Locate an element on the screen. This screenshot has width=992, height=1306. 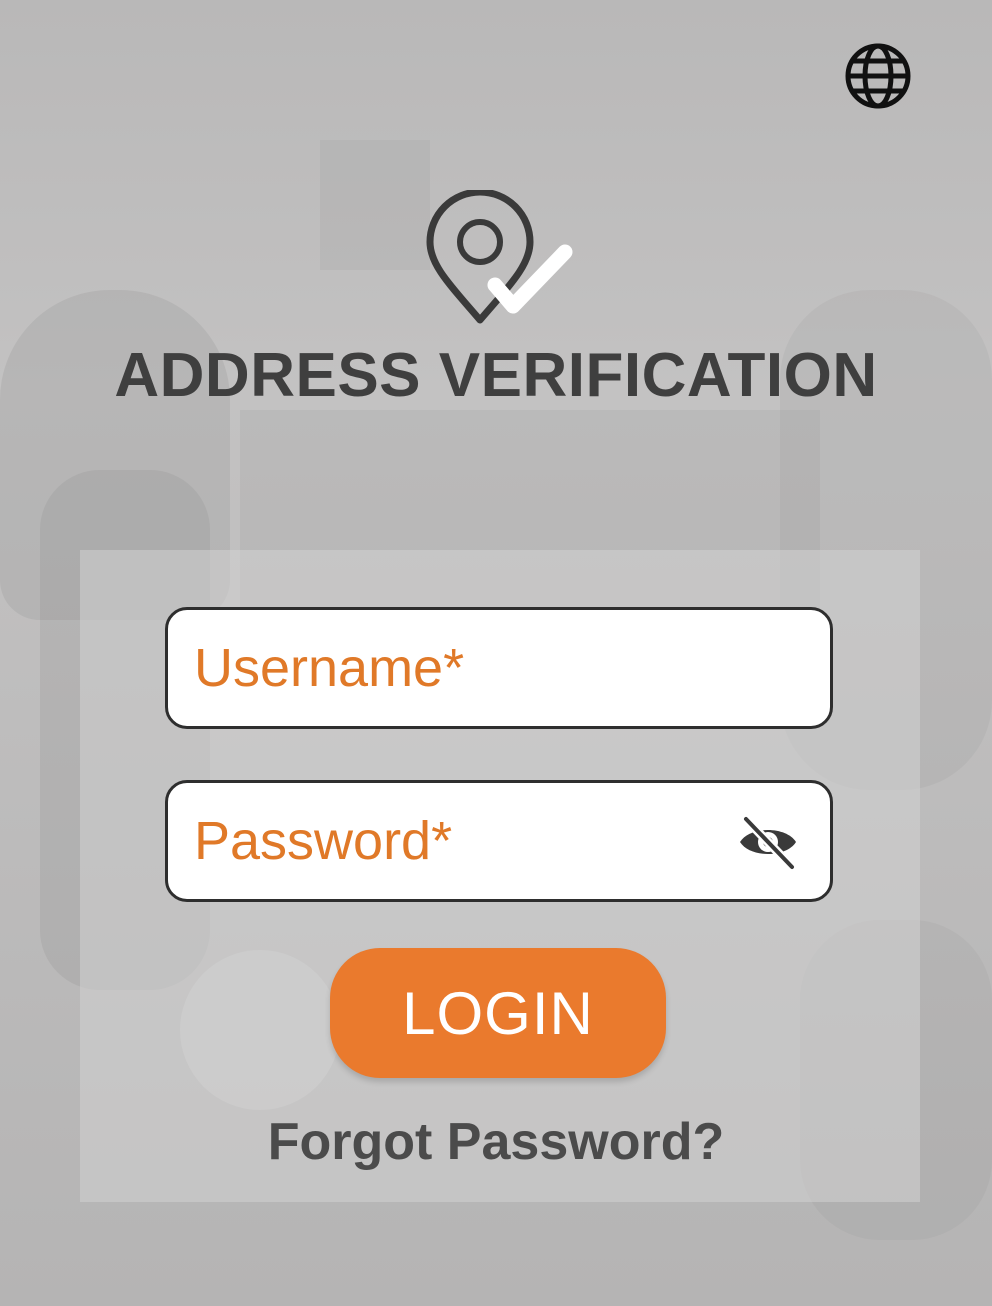
password-input is located at coordinates (499, 841).